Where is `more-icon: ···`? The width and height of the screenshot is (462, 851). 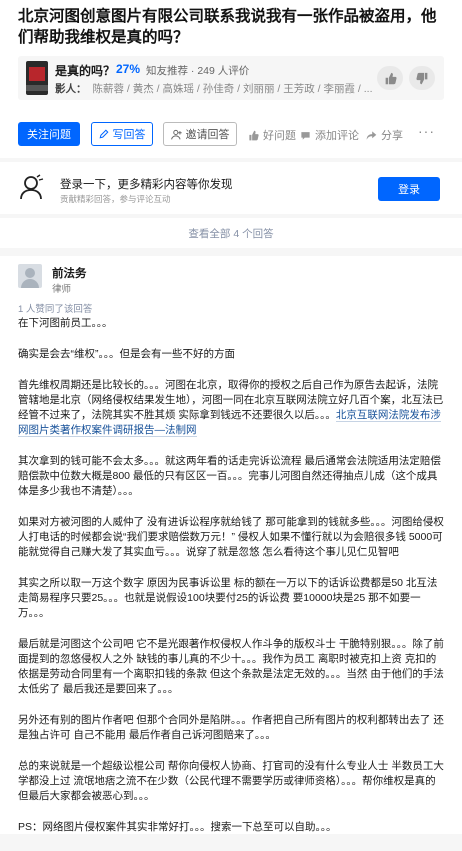 more-icon: ··· is located at coordinates (426, 131).